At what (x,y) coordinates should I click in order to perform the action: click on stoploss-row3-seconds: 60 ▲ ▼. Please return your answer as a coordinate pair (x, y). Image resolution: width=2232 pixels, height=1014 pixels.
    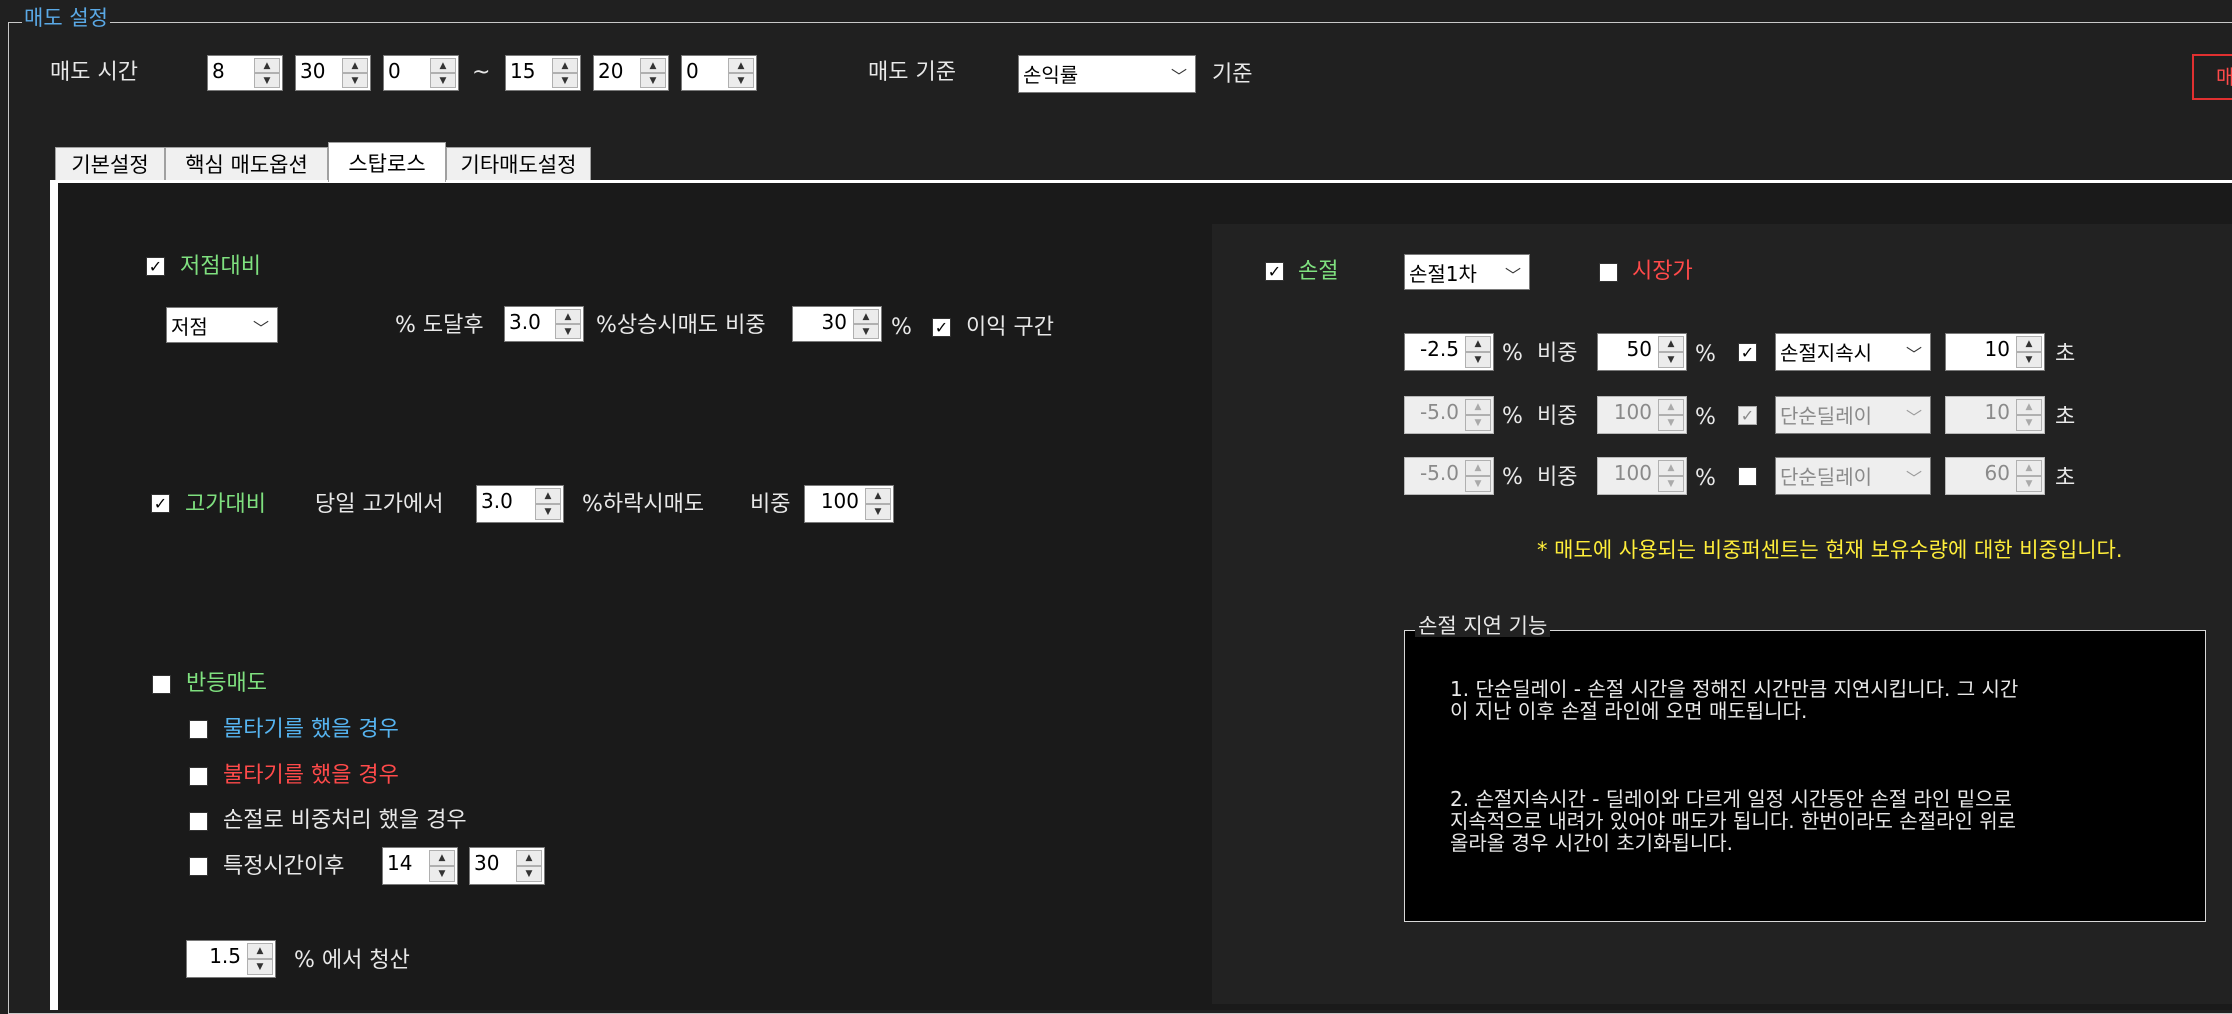
    Looking at the image, I should click on (1995, 476).